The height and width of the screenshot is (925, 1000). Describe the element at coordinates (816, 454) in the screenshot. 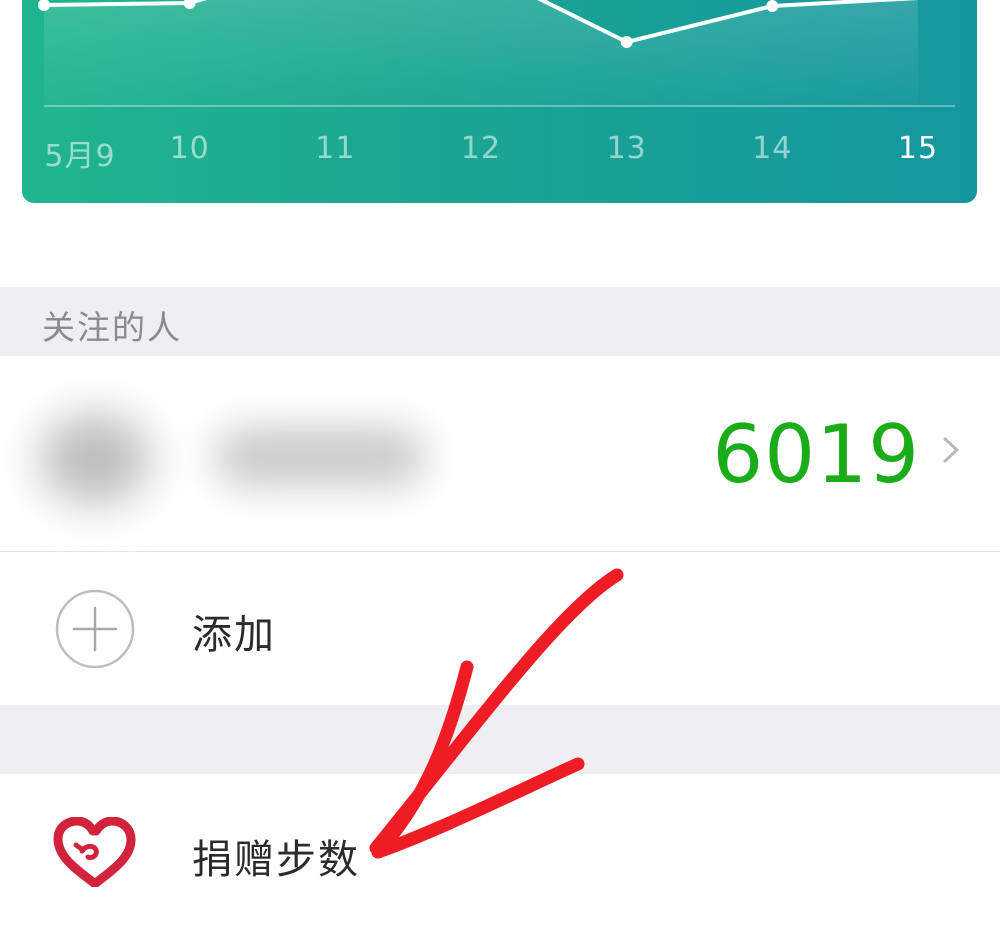

I see `friend-step-count: 6019` at that location.